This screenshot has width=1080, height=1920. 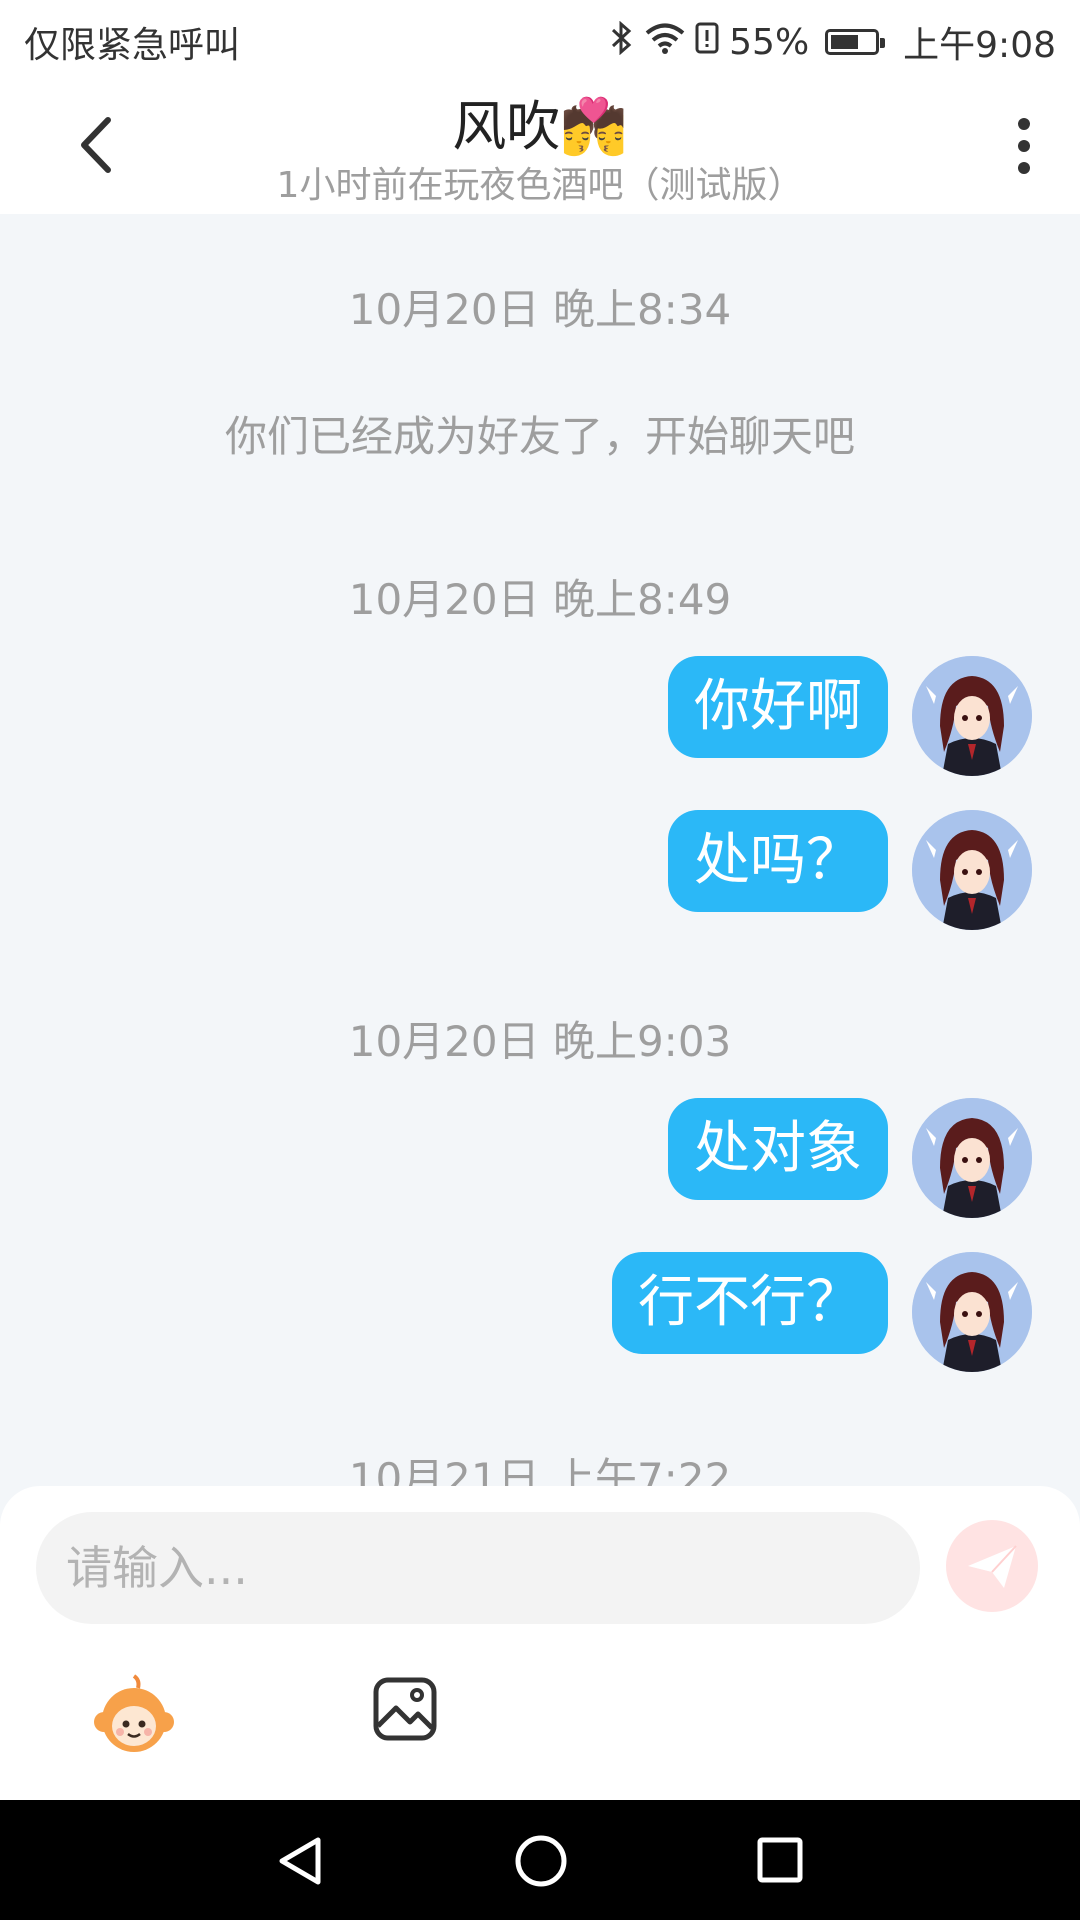 What do you see at coordinates (855, 42) in the screenshot?
I see `battery-icon` at bounding box center [855, 42].